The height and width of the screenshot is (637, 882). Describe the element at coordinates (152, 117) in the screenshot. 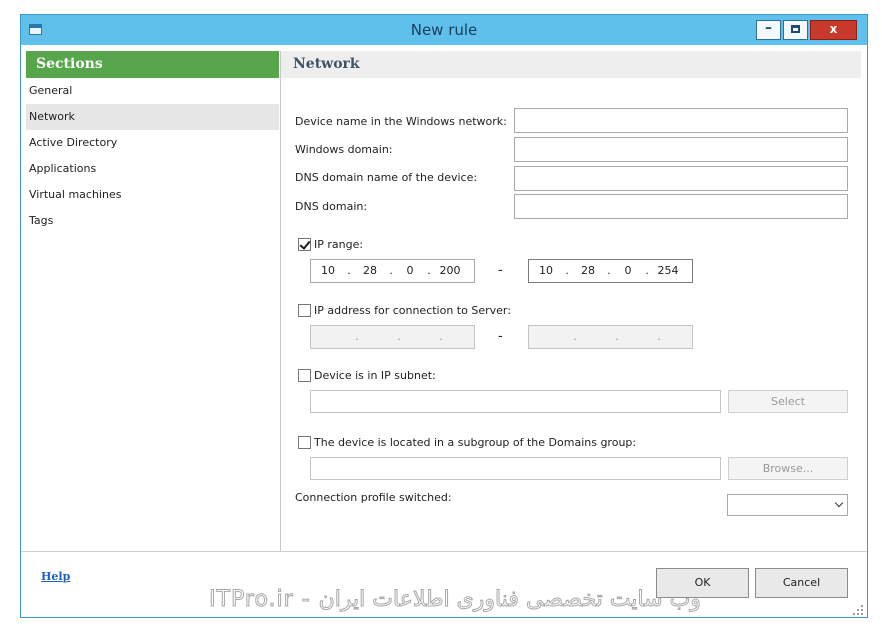

I see `sidebar-item-network: Network` at that location.